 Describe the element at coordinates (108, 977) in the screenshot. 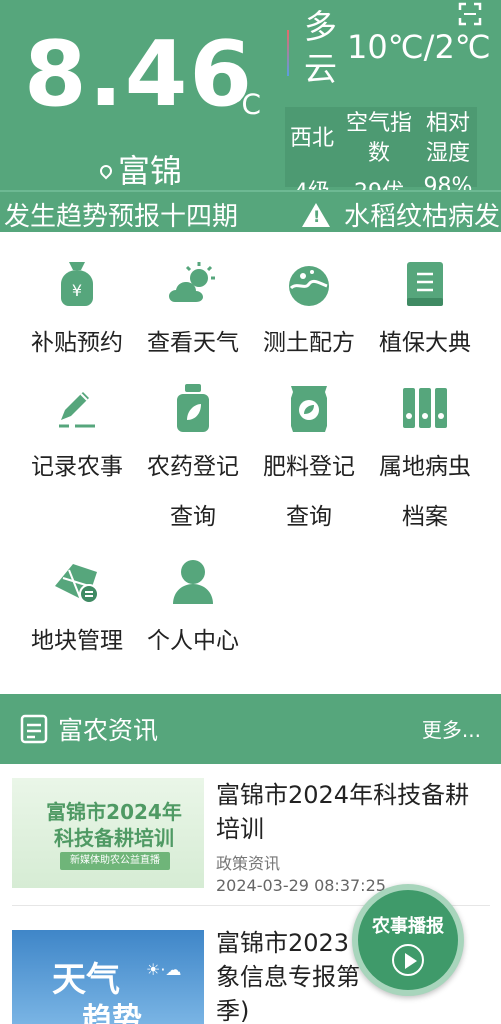

I see `article-thumbnail: 天气 趋势 ☀·☁` at that location.